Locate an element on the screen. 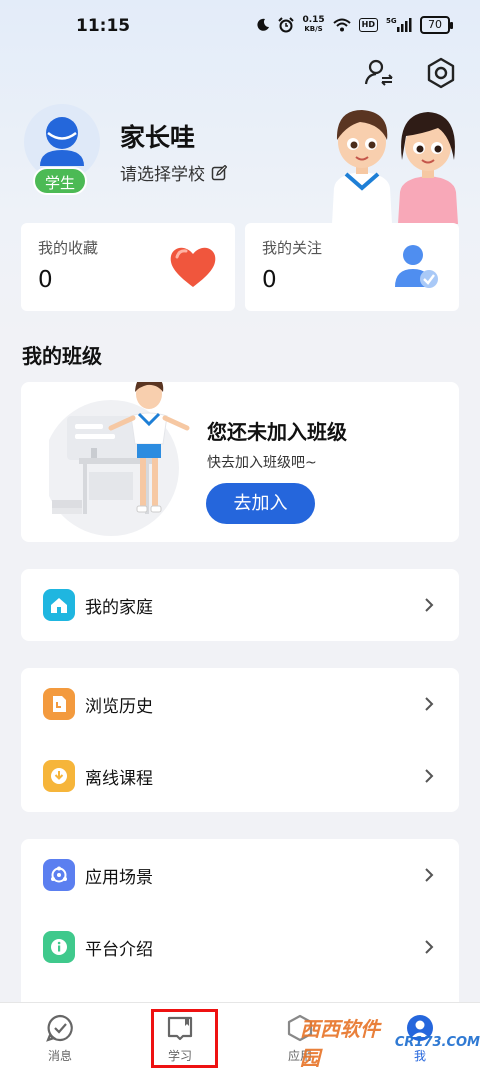 This screenshot has width=480, height=1072. menu-label-my-family: 我的家庭 is located at coordinates (119, 607).